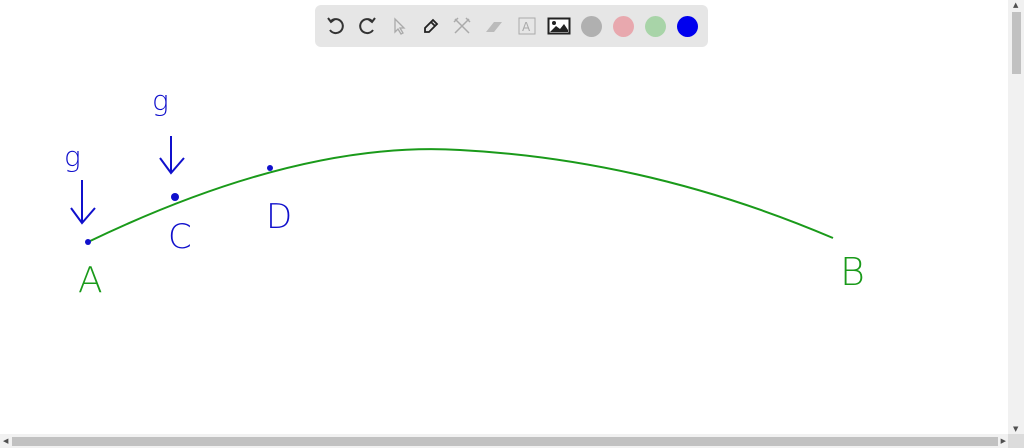  Describe the element at coordinates (623, 26) in the screenshot. I see `color-pink` at that location.